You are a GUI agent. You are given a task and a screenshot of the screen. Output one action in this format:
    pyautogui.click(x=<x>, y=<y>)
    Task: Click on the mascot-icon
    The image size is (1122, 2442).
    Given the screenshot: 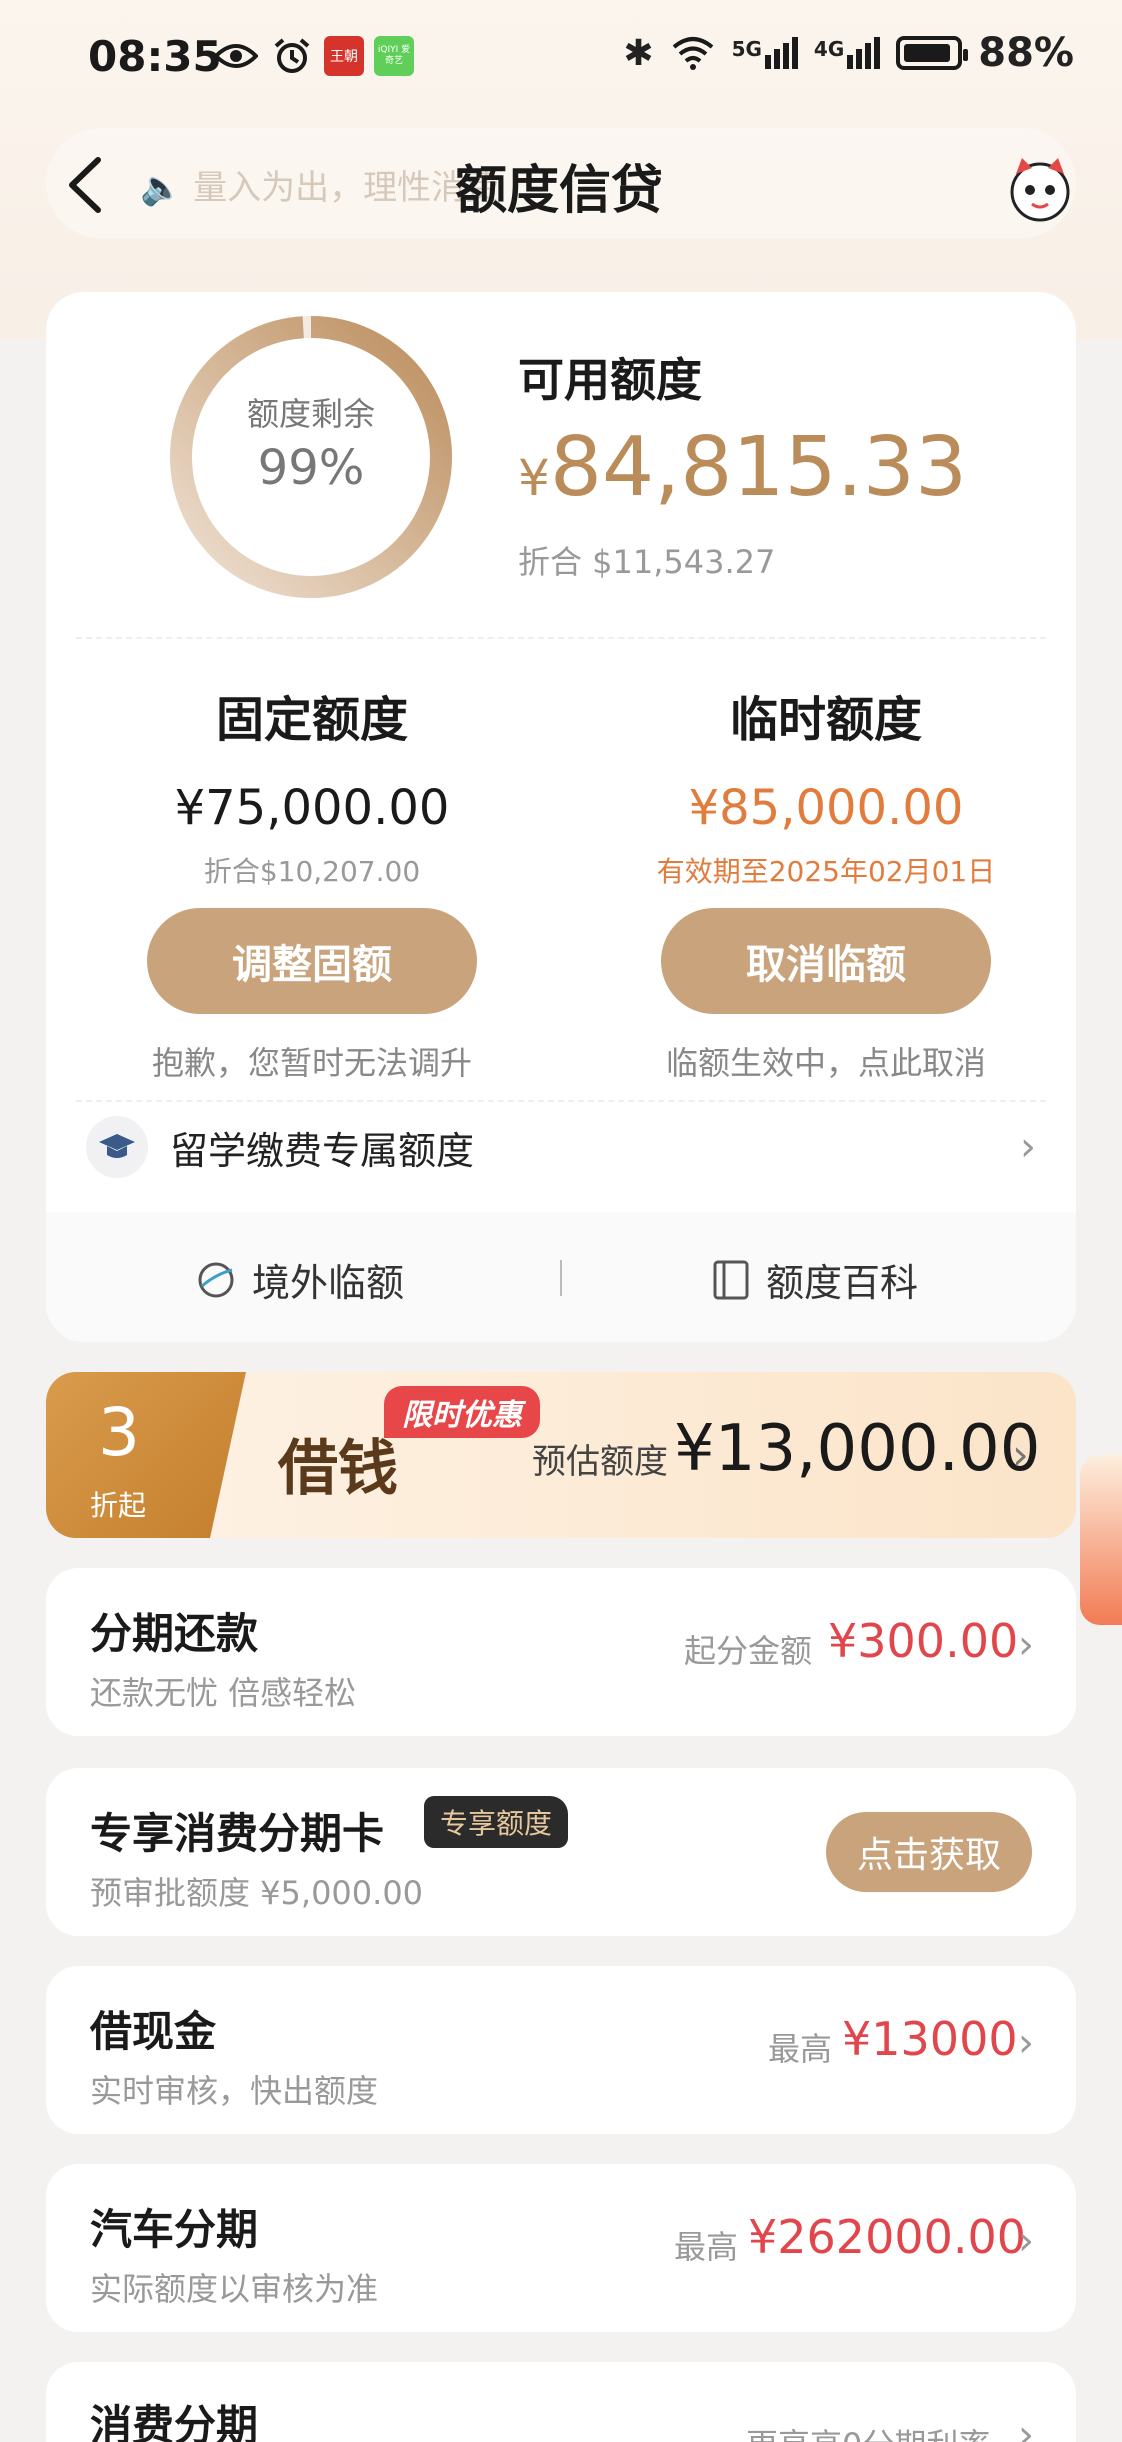 What is the action you would take?
    pyautogui.click(x=1040, y=188)
    